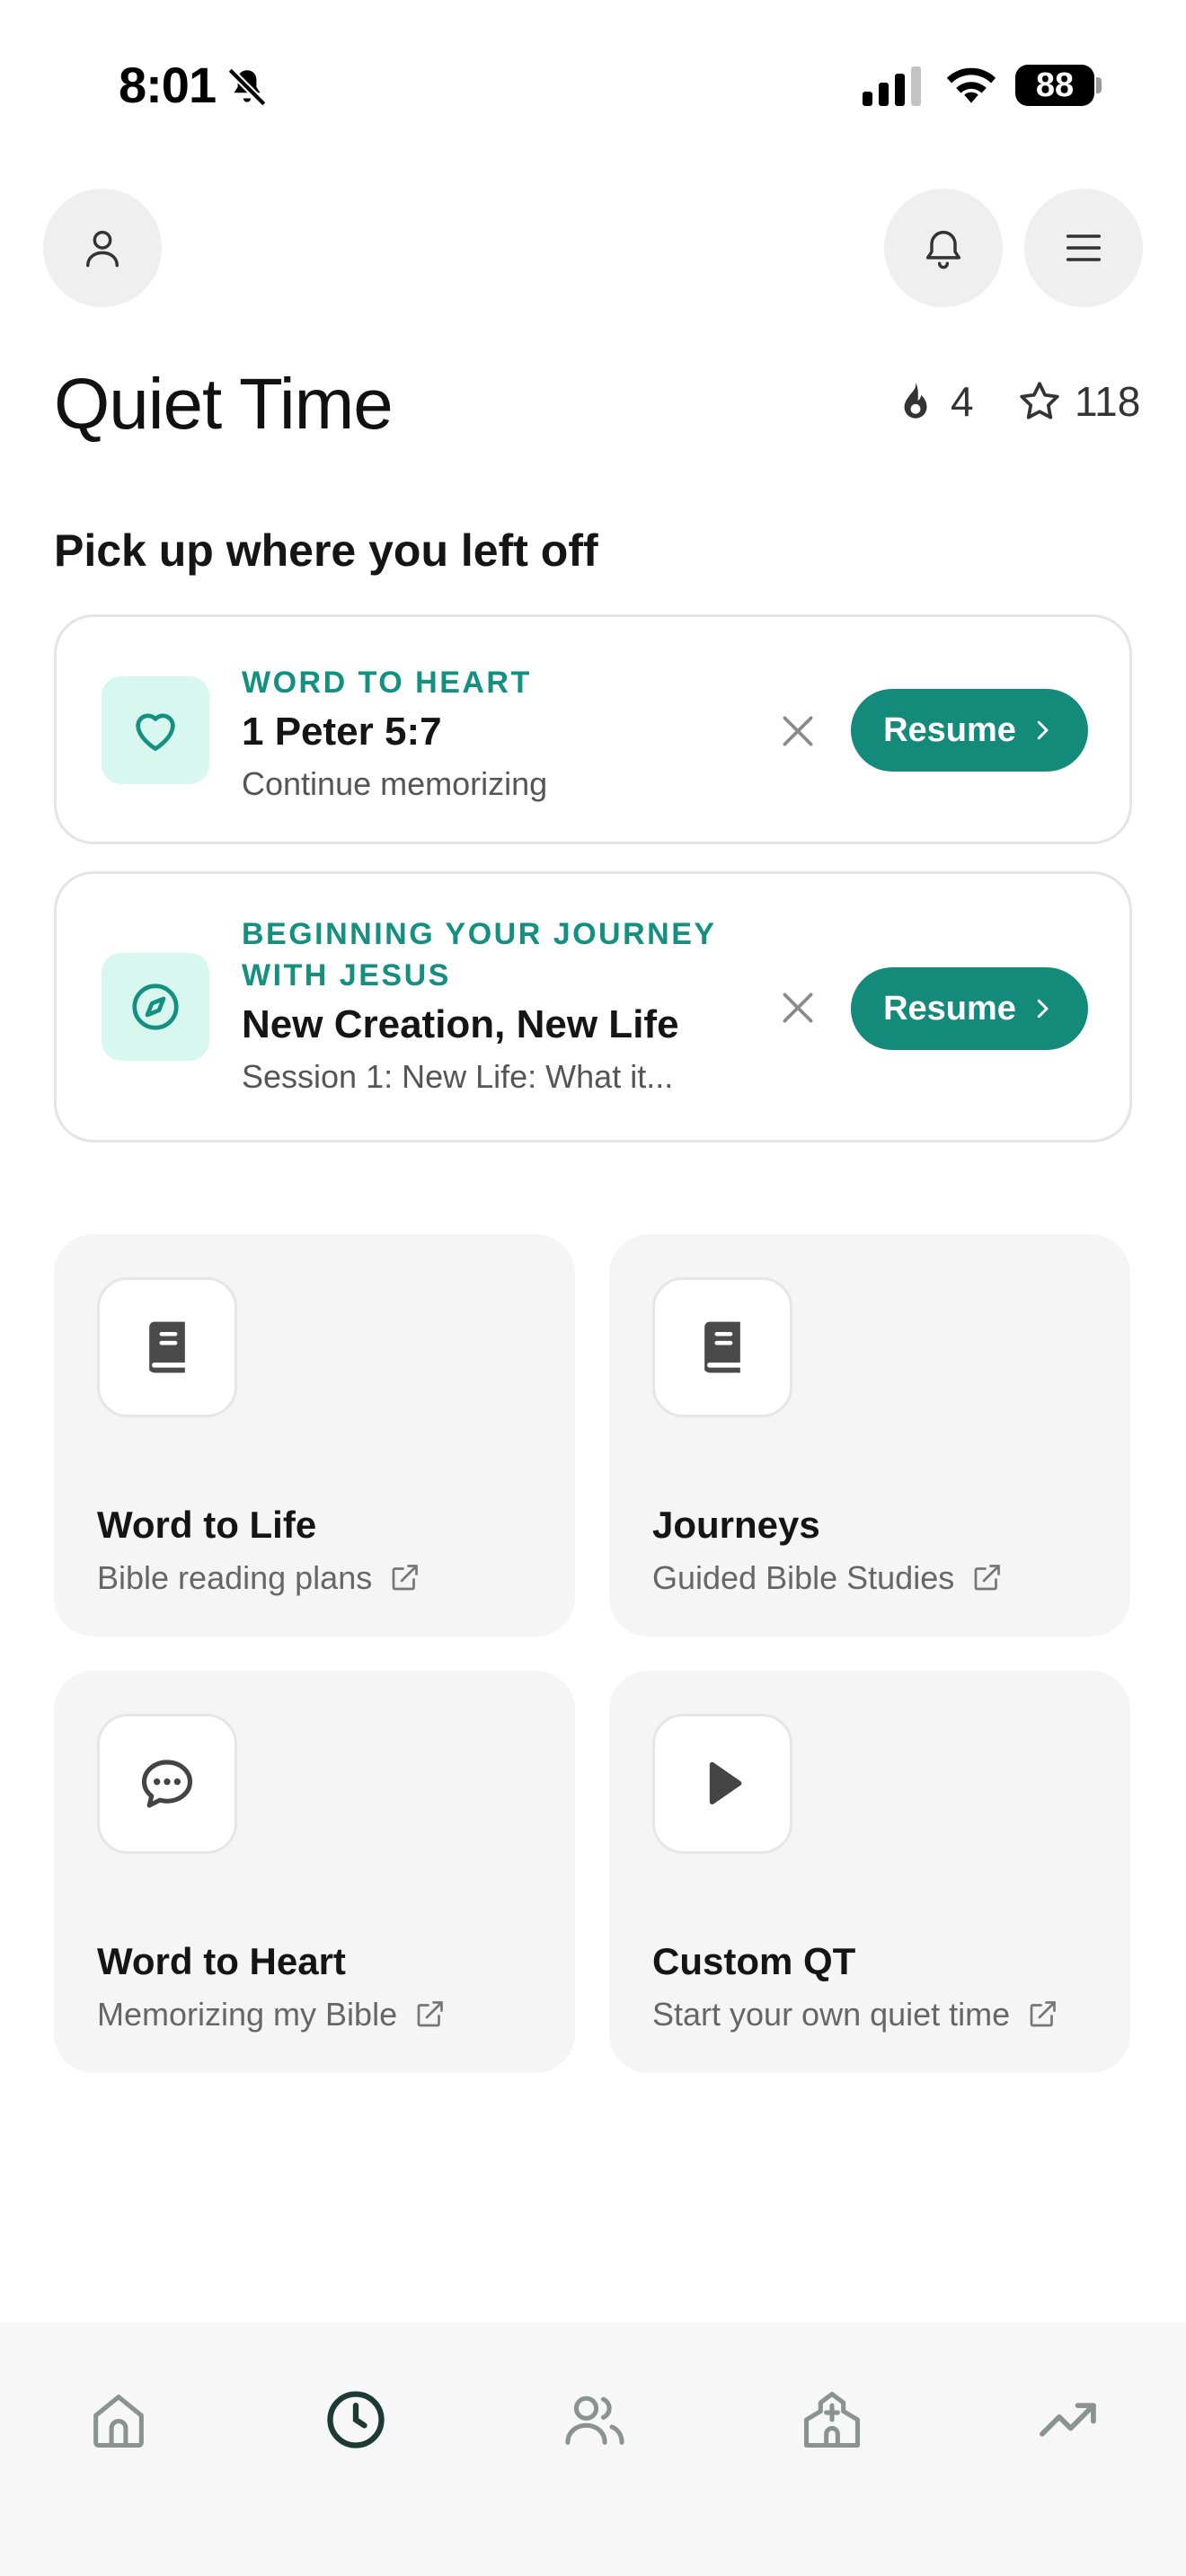 The width and height of the screenshot is (1186, 2576). What do you see at coordinates (314, 1435) in the screenshot?
I see `tile-word-to-life: Word to Life Bible reading plans` at bounding box center [314, 1435].